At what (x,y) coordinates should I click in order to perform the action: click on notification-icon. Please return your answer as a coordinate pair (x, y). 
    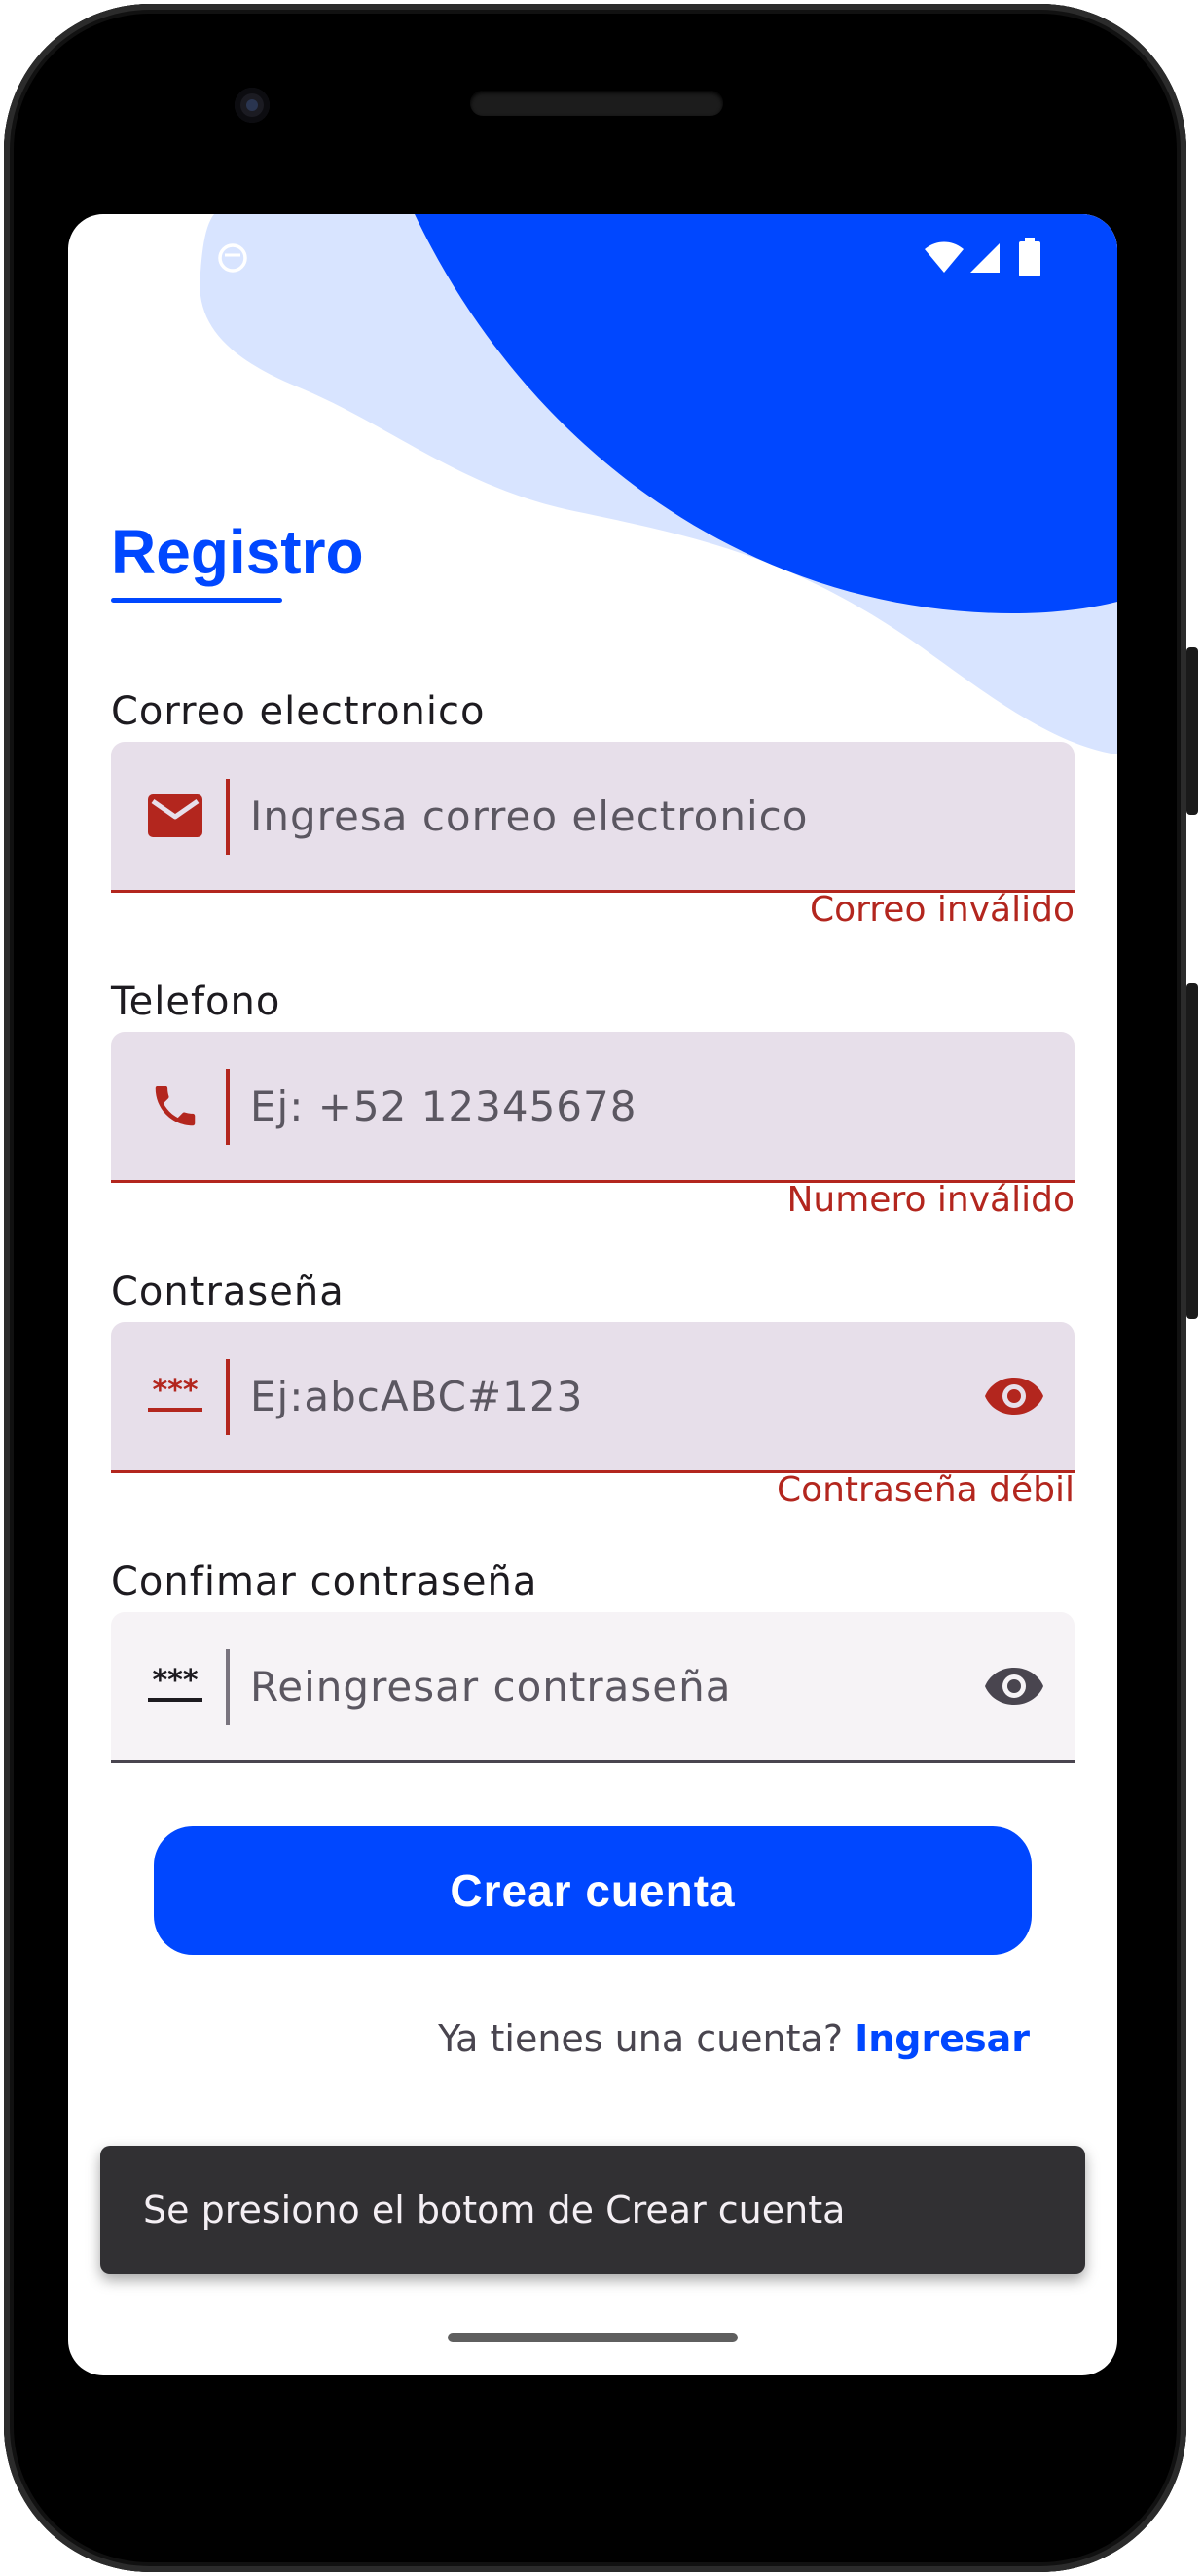
    Looking at the image, I should click on (232, 258).